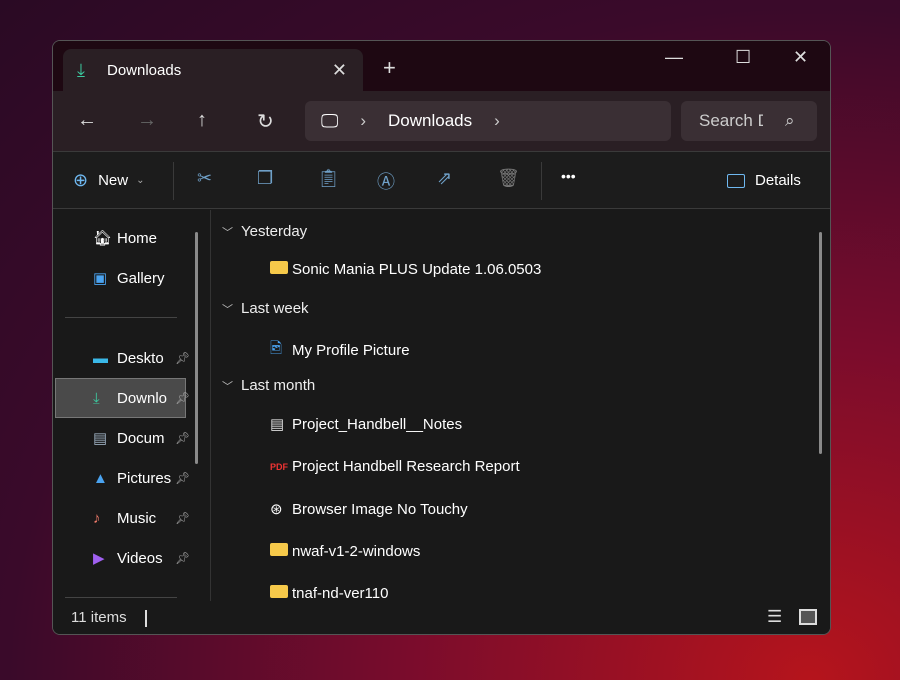 This screenshot has width=900, height=680. I want to click on search-placeholder: Search D, so click(731, 120).